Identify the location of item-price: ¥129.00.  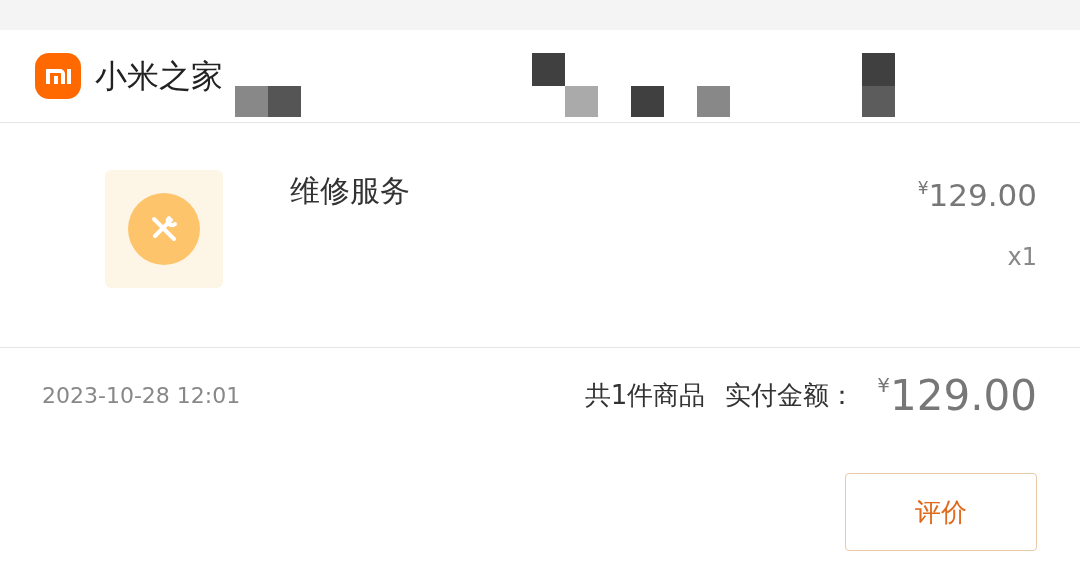
(977, 195).